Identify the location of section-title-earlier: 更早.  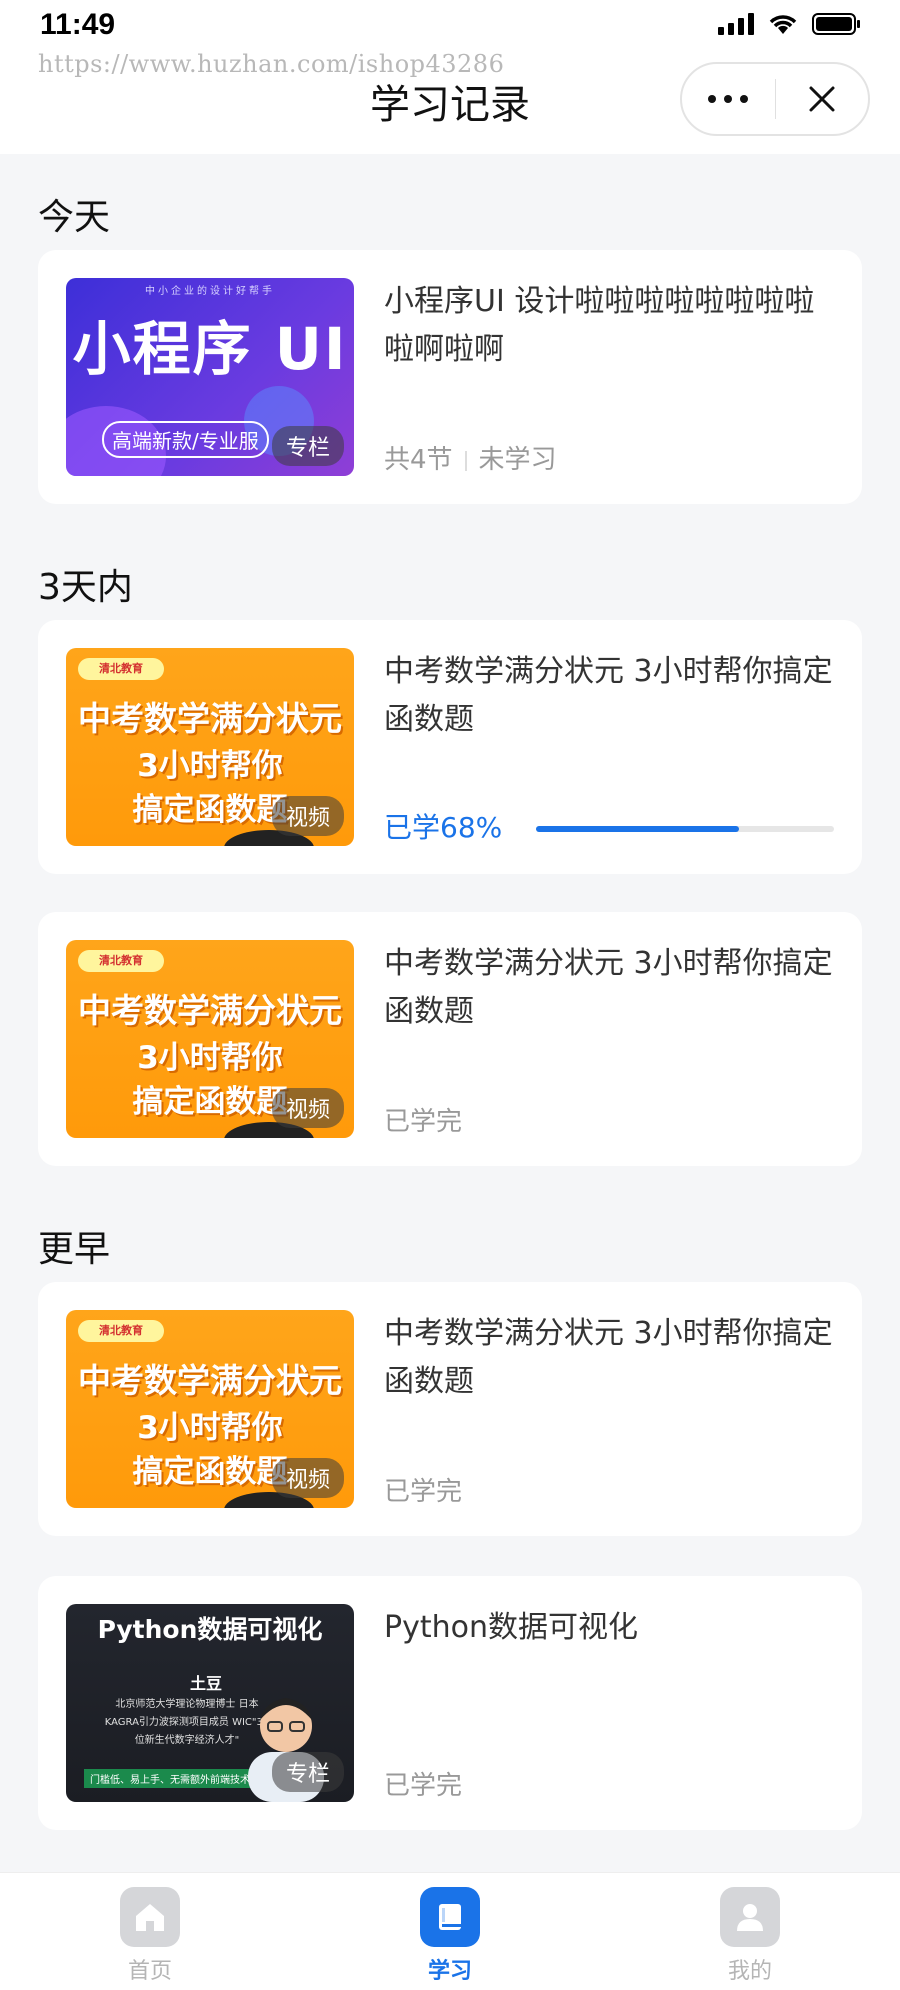
(74, 1249).